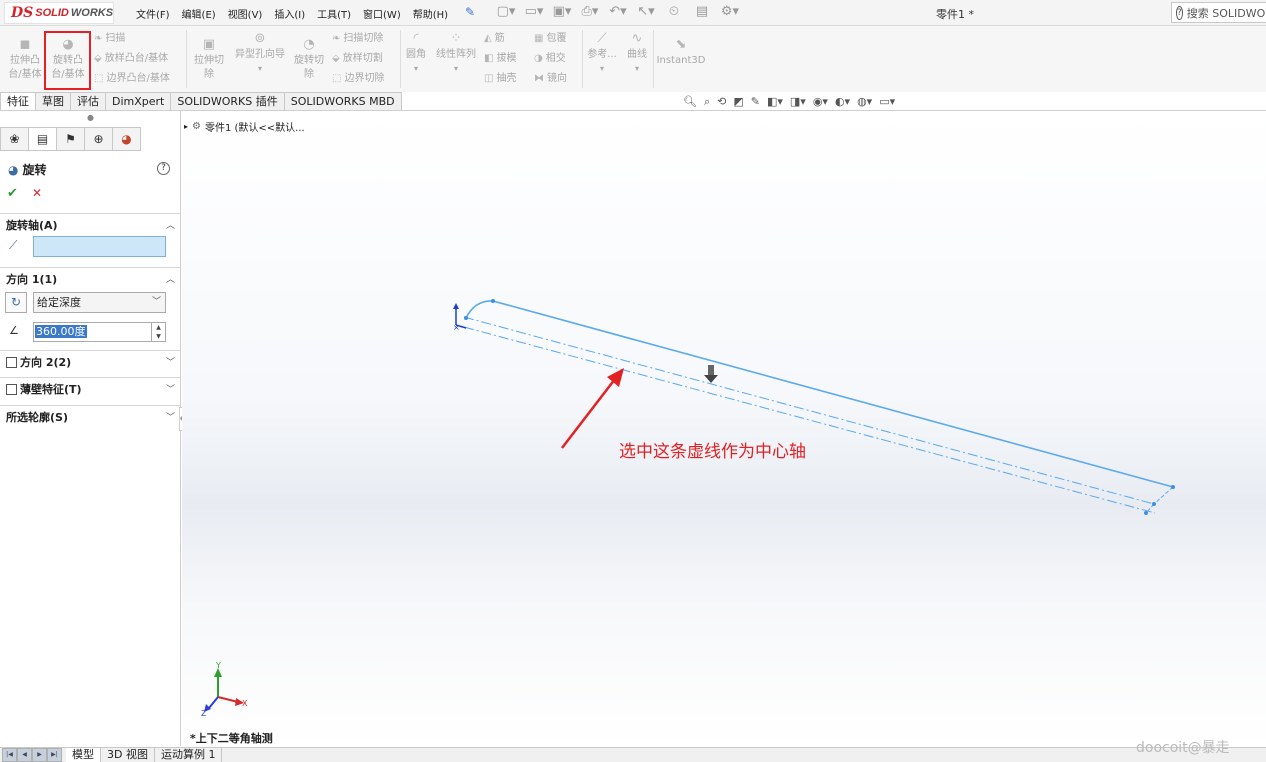  I want to click on axis-selection-box, so click(99, 246).